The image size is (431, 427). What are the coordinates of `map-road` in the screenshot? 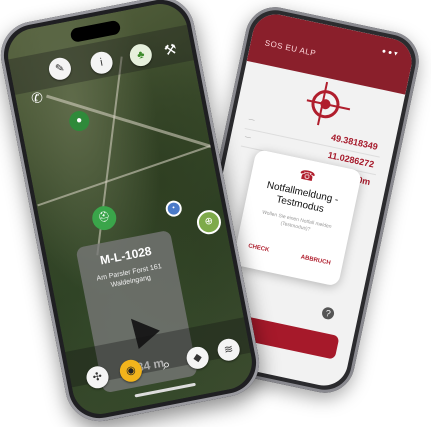 It's located at (132, 173).